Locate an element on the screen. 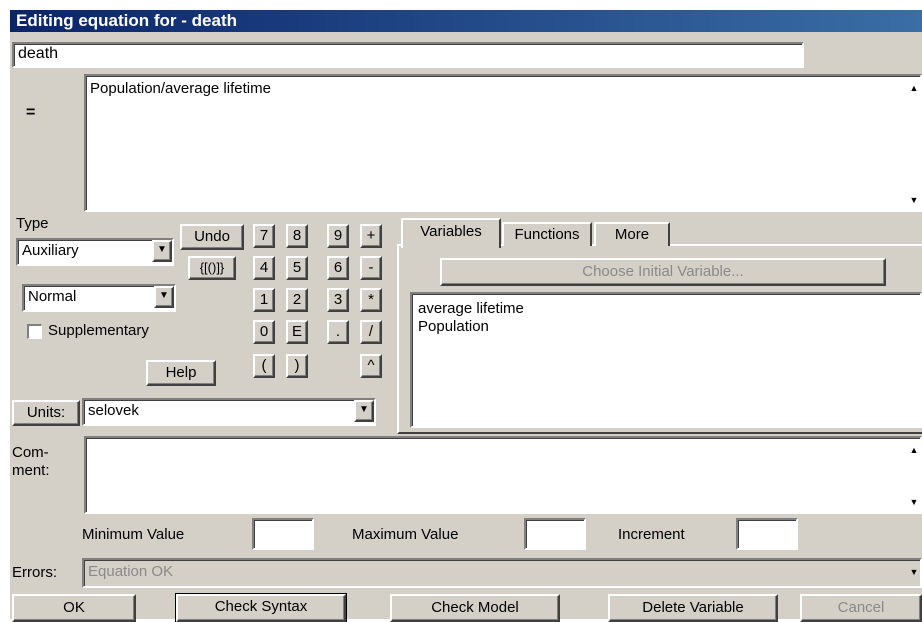 This screenshot has width=922, height=622. undo-button: Undo is located at coordinates (212, 237).